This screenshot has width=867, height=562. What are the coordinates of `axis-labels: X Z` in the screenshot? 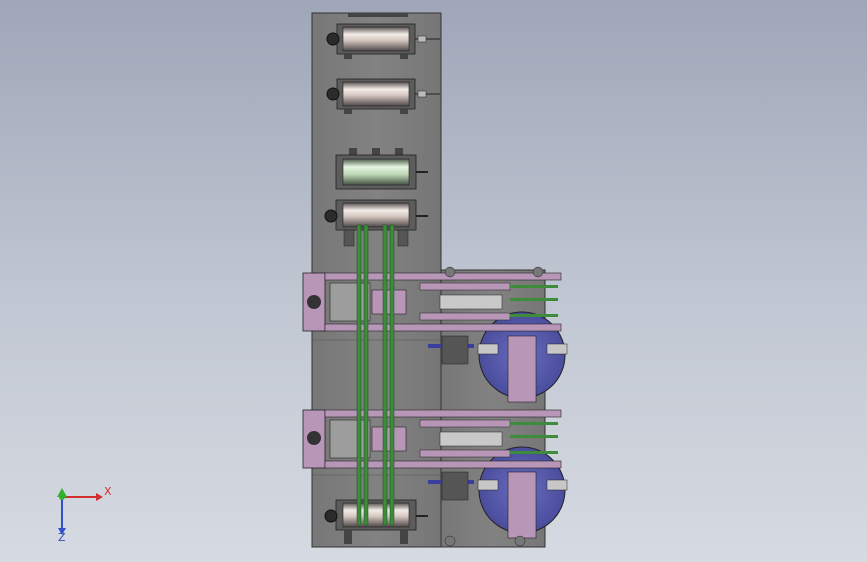 It's located at (85, 514).